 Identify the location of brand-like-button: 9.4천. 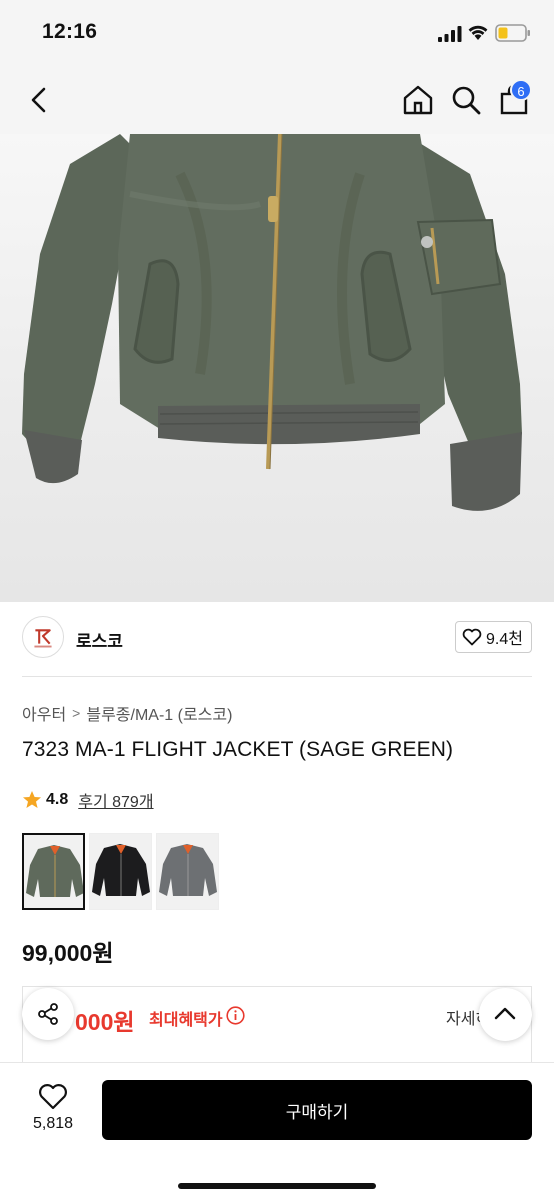
(493, 637).